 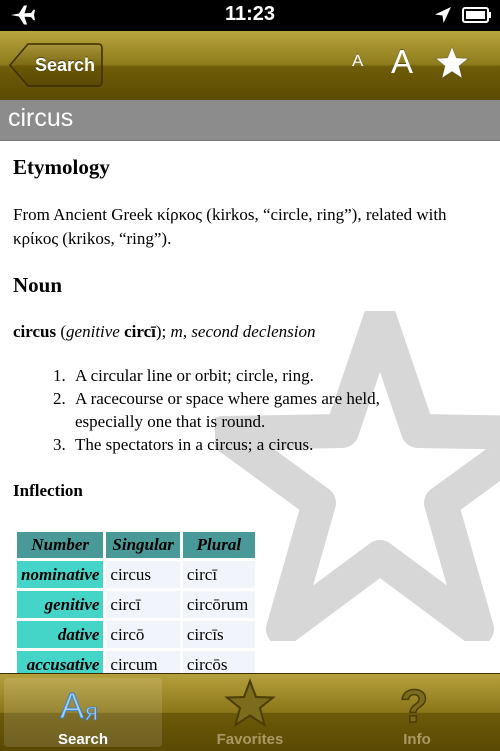 I want to click on plural-form: circōrum, so click(x=218, y=604).